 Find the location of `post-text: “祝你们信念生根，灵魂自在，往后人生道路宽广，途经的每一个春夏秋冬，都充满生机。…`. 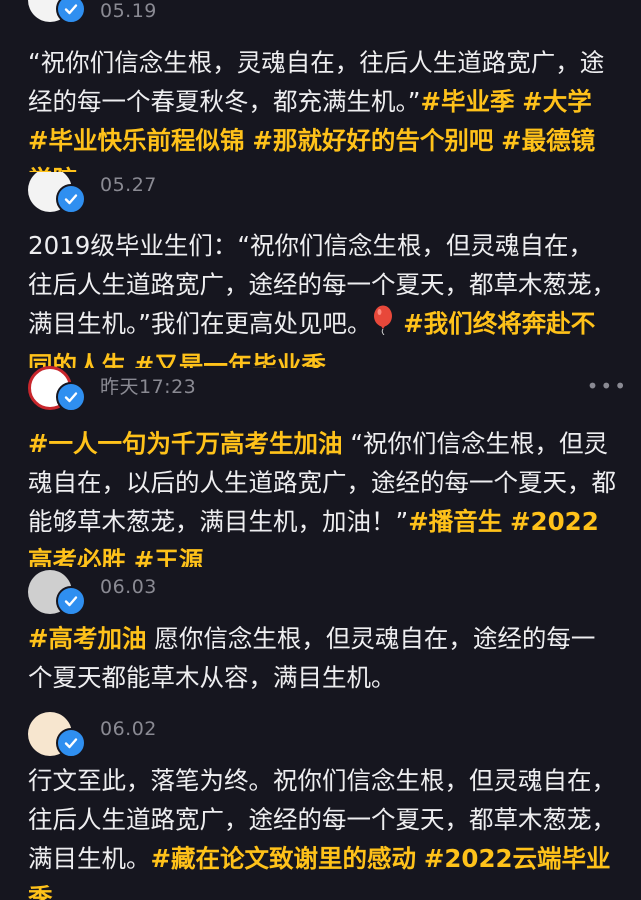

post-text: “祝你们信念生根，灵魂自在，往后人生道路宽广，途经的每一个春夏秋冬，都充满生机。… is located at coordinates (322, 107).